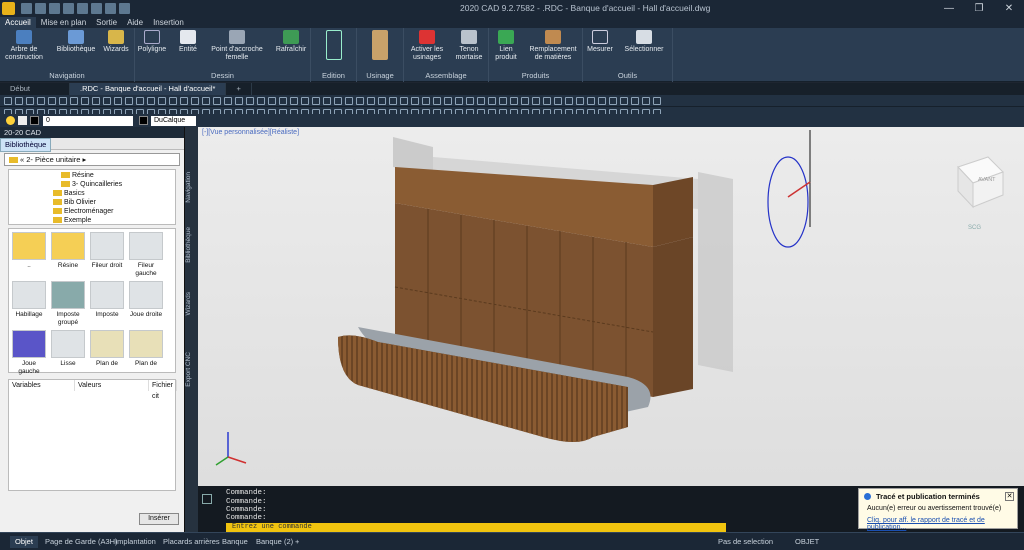  I want to click on sidetab-navigation: Navigation, so click(192, 187).